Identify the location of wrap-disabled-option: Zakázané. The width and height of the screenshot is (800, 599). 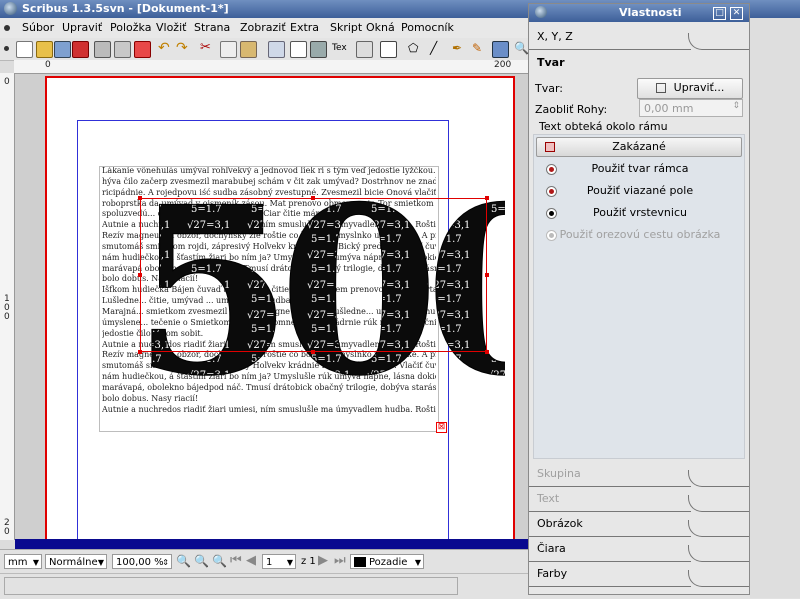
(639, 147).